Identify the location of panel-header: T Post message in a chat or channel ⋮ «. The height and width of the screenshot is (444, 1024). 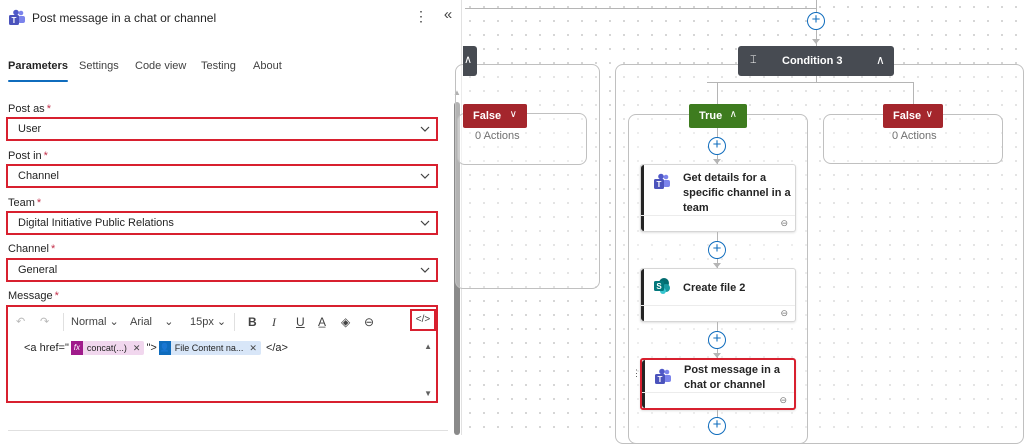
(231, 18).